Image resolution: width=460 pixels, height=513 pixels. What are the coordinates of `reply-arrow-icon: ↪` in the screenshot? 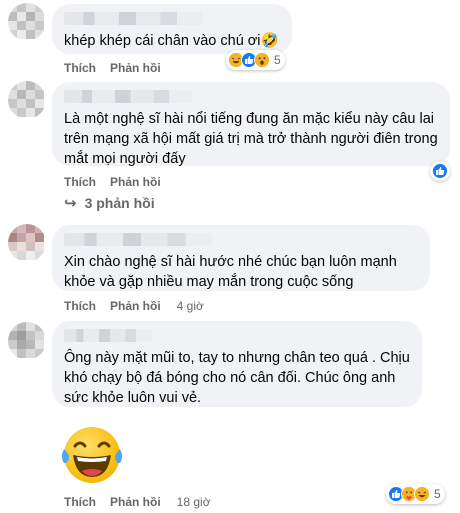 It's located at (70, 203).